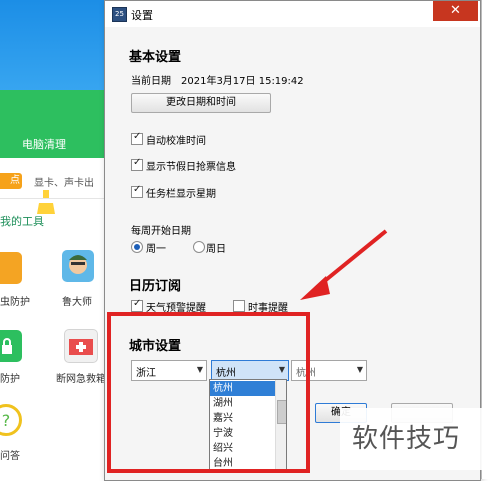 Image resolution: width=500 pixels, height=481 pixels. Describe the element at coordinates (137, 191) in the screenshot. I see `taskbar-weekday-checkbox` at that location.